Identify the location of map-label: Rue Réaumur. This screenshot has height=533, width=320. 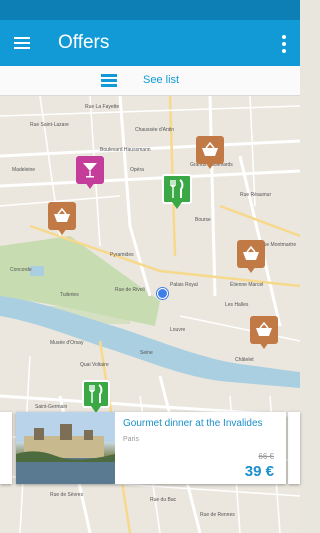
(255, 195).